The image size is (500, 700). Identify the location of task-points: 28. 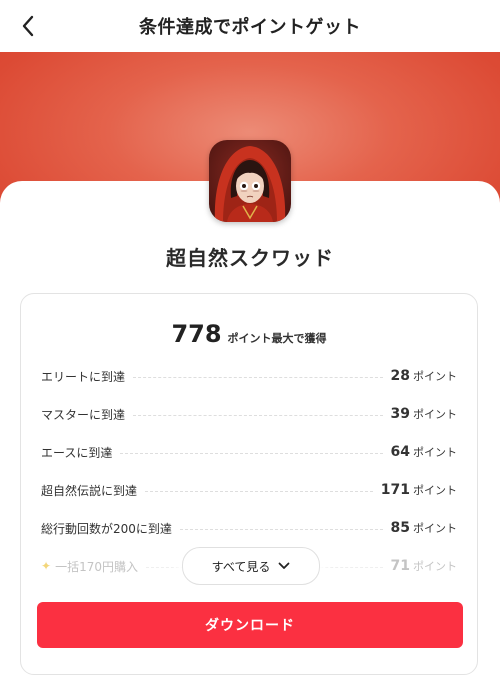
(400, 376).